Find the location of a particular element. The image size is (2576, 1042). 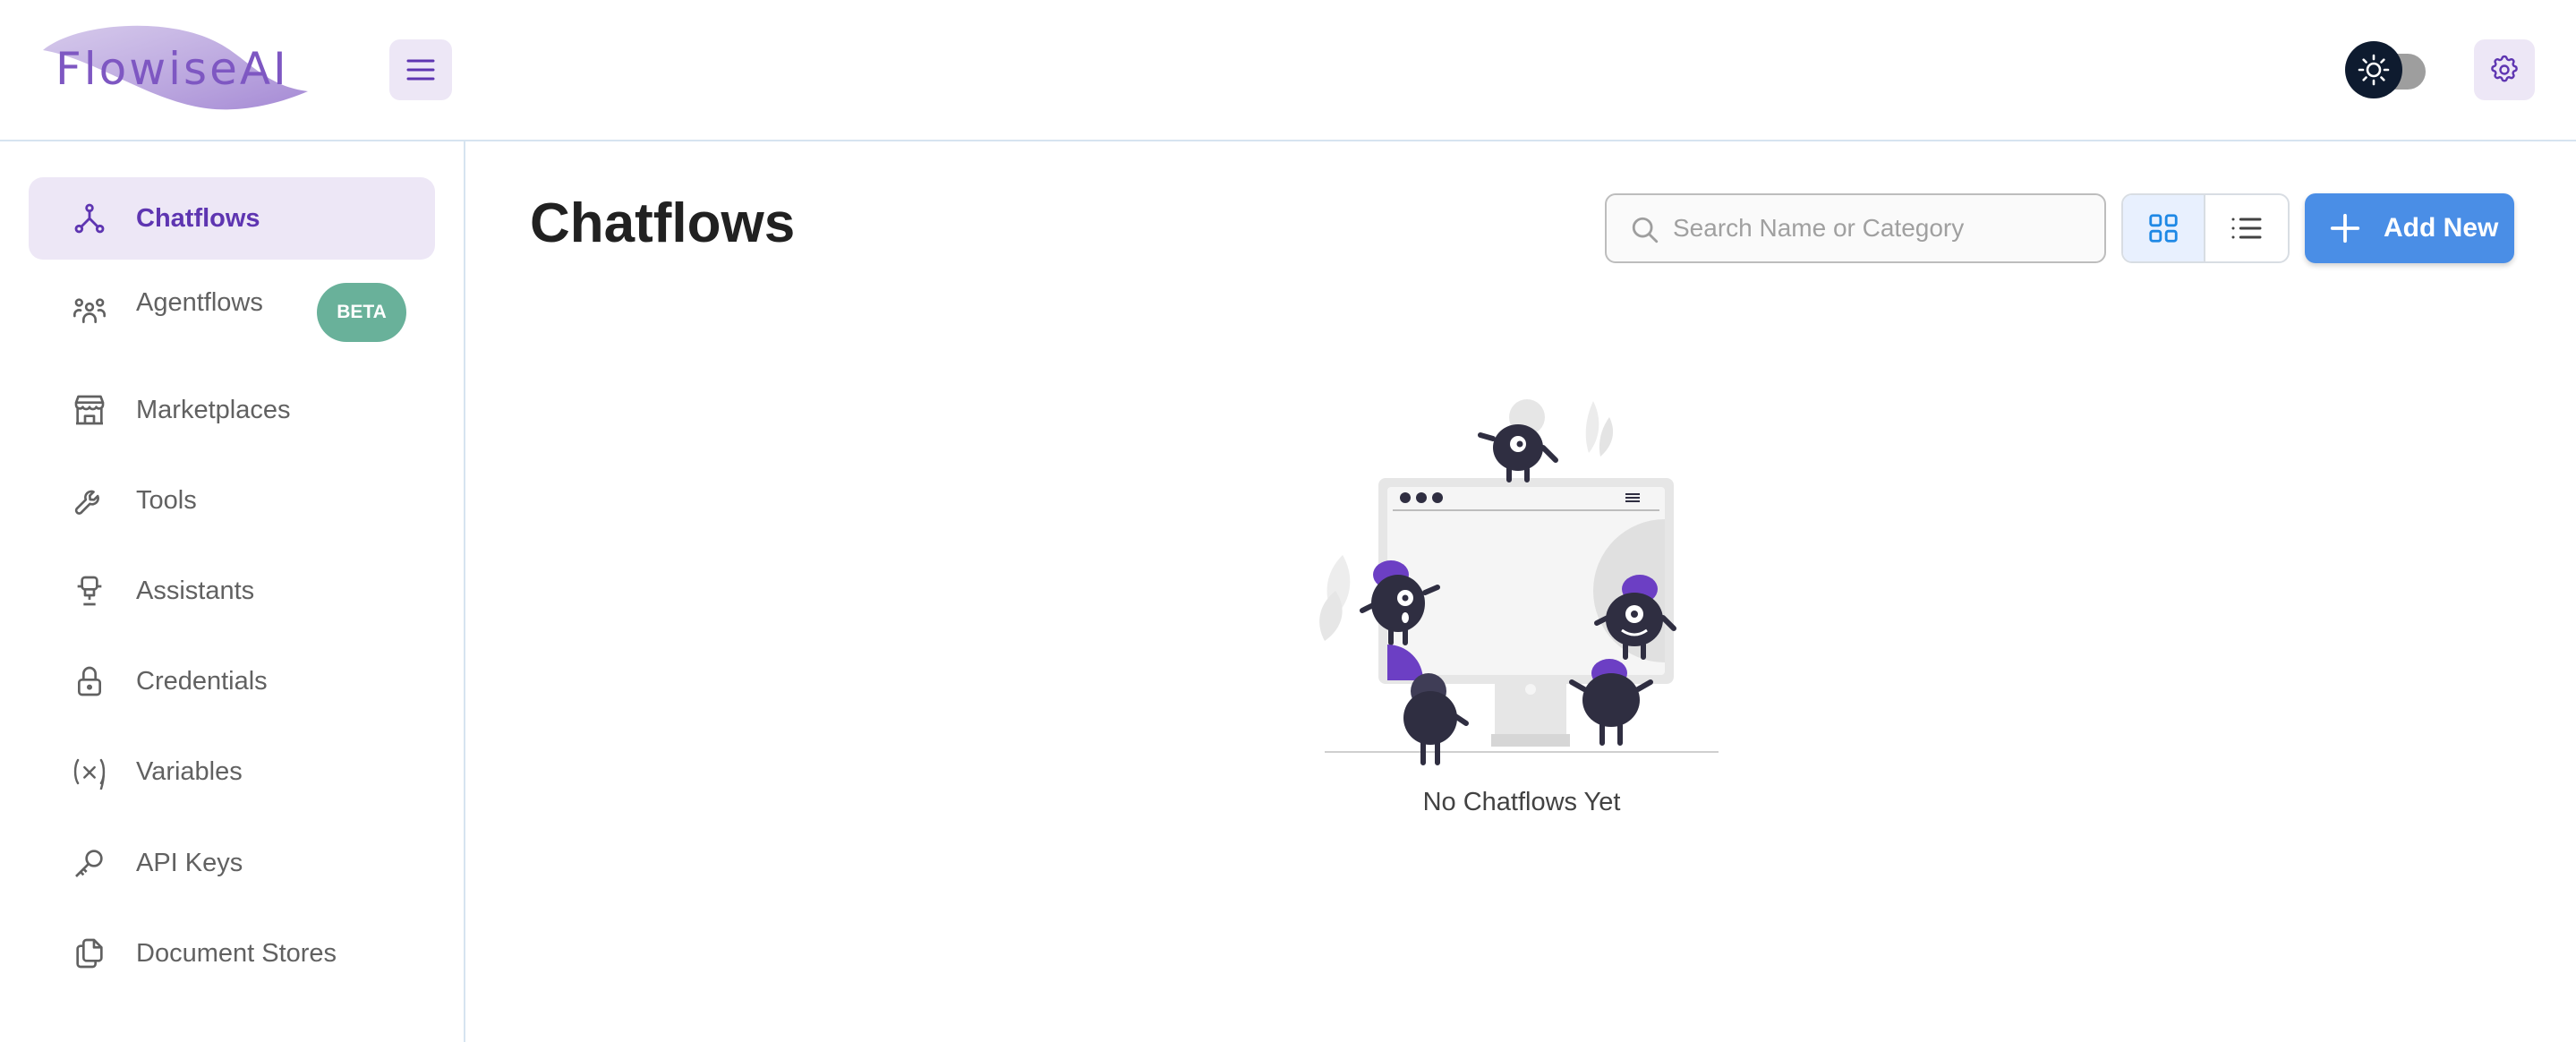

add-new-button: Add New is located at coordinates (2409, 228).